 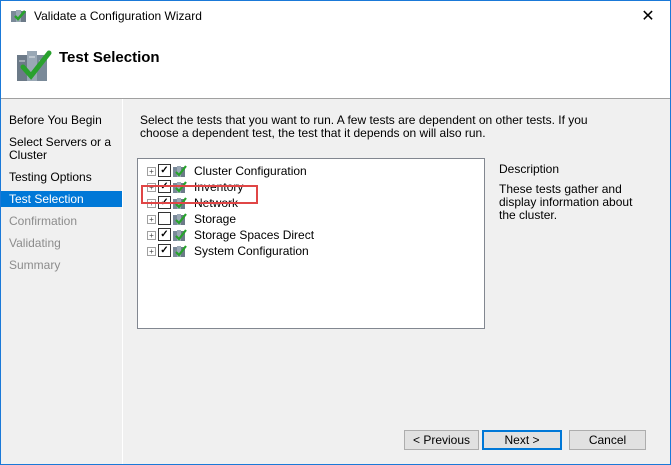 What do you see at coordinates (34, 65) in the screenshot?
I see `validate-wizard-icon` at bounding box center [34, 65].